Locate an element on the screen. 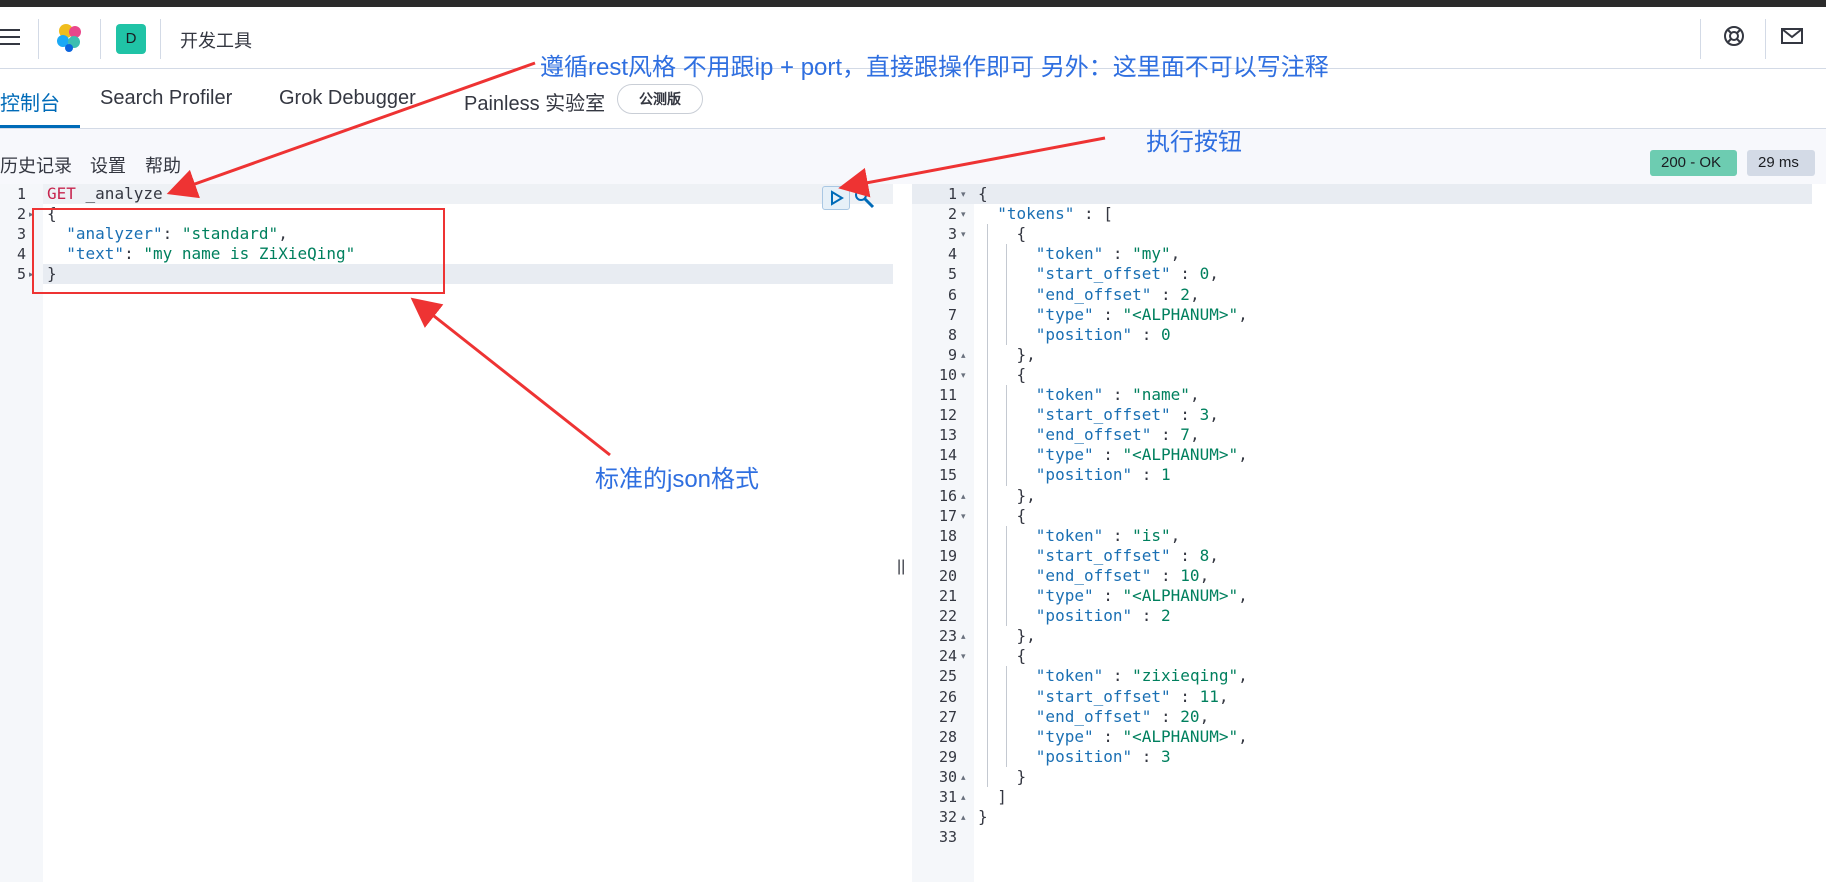 The height and width of the screenshot is (882, 1826). app-title: 开发工具 is located at coordinates (216, 40).